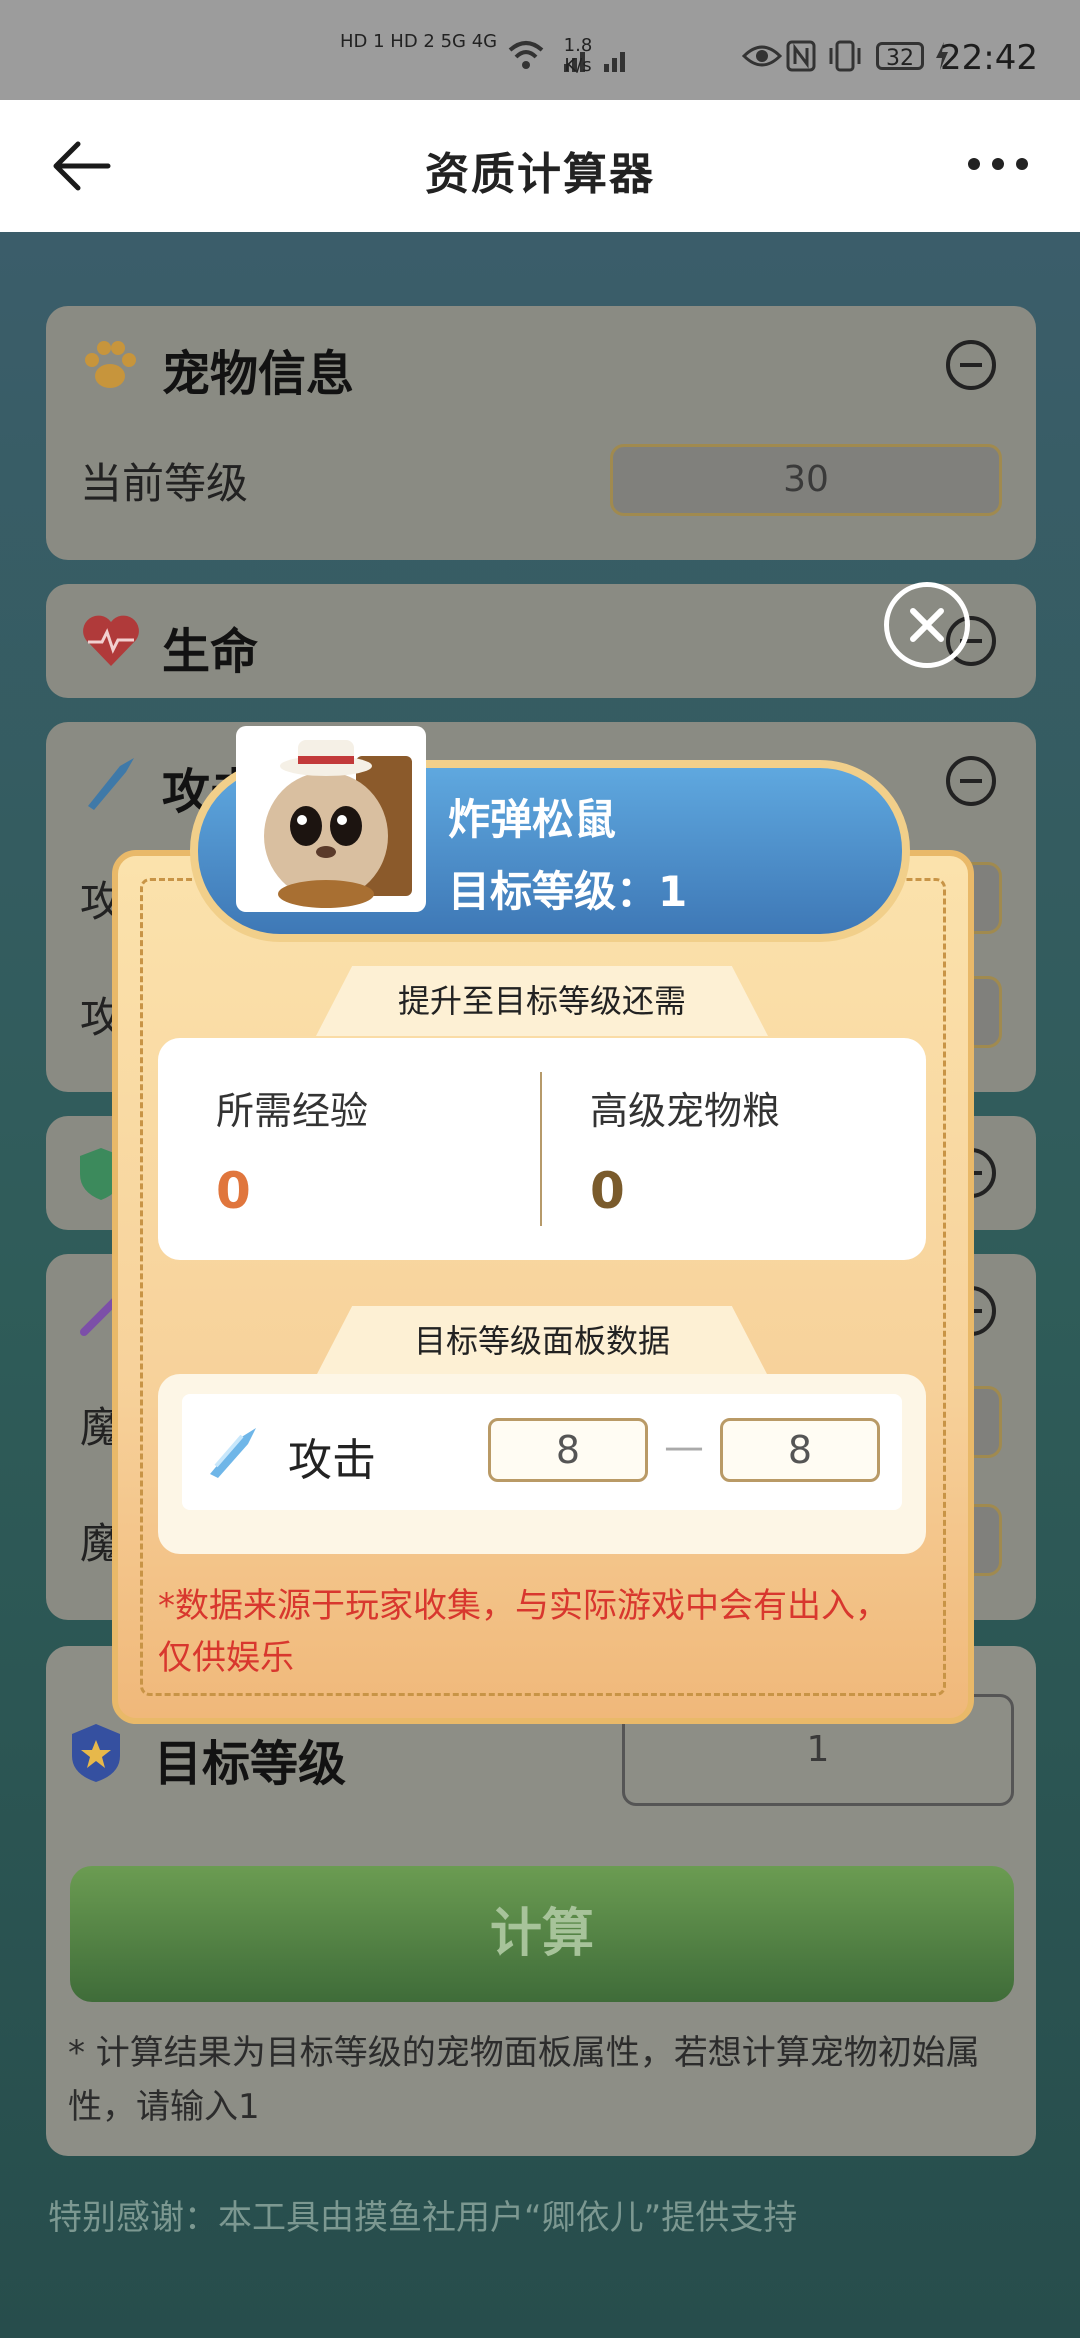  Describe the element at coordinates (250, 1764) in the screenshot. I see `target-title: 目标等级` at that location.